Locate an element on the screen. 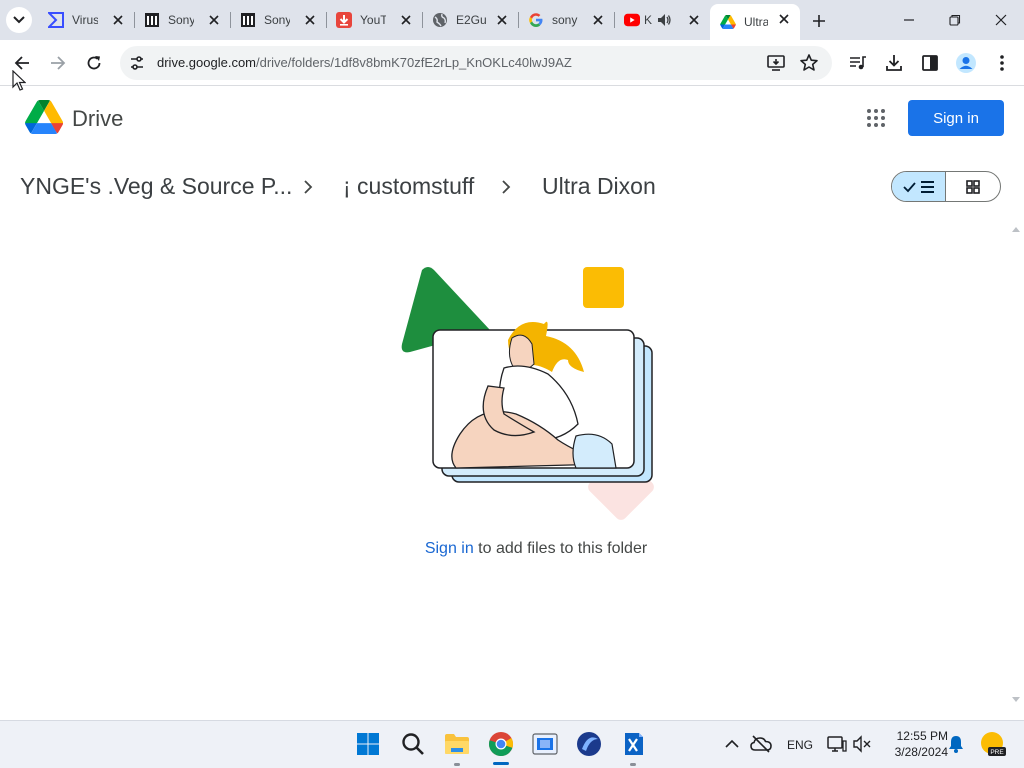  queue-music-icon is located at coordinates (858, 63).